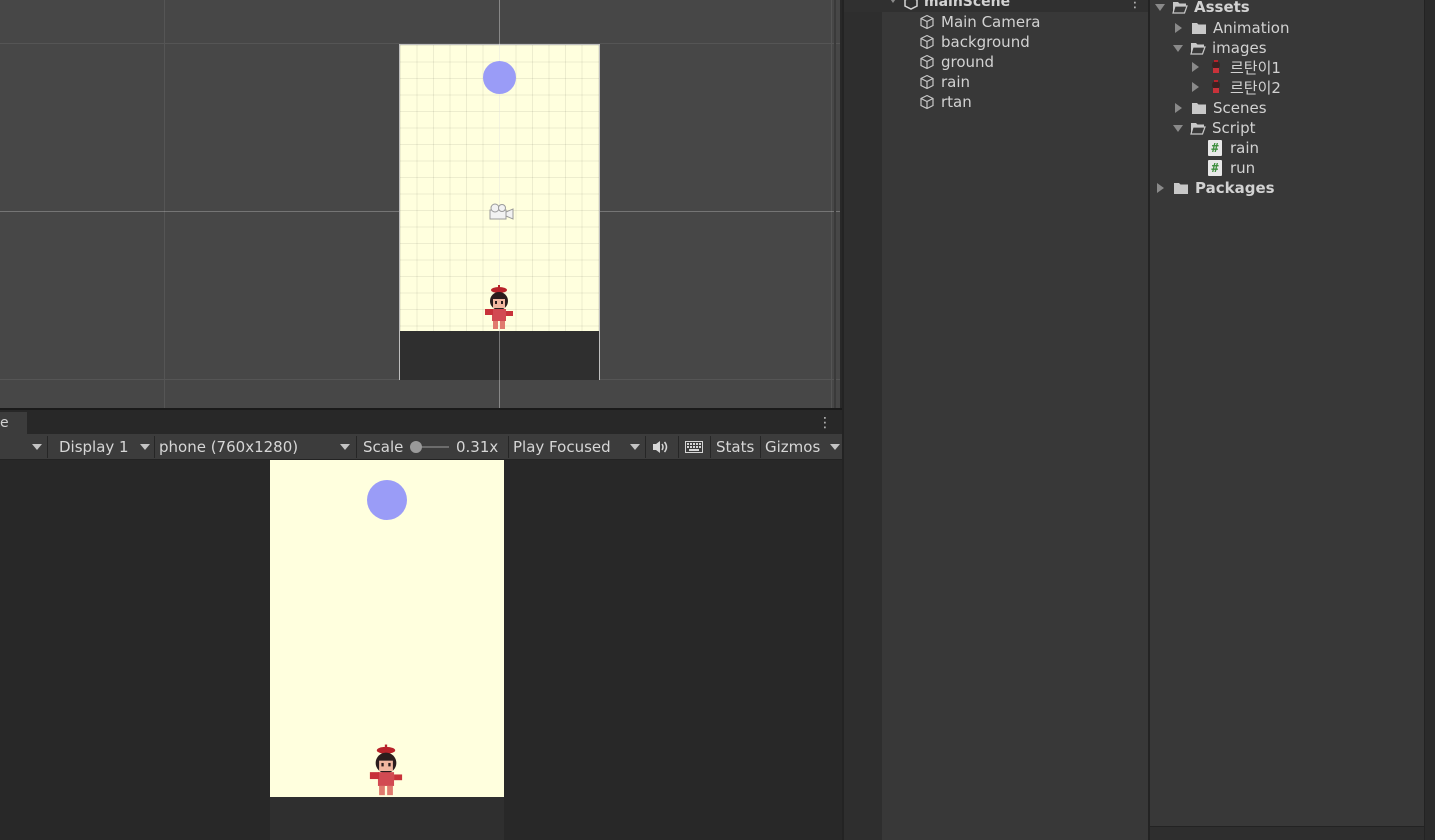  Describe the element at coordinates (421, 422) in the screenshot. I see `game-tab-bar: e ⋮` at that location.